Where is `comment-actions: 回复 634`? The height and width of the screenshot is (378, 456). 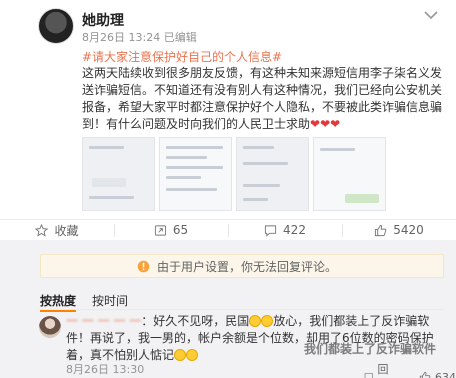 comment-actions: 回复 634 is located at coordinates (410, 369).